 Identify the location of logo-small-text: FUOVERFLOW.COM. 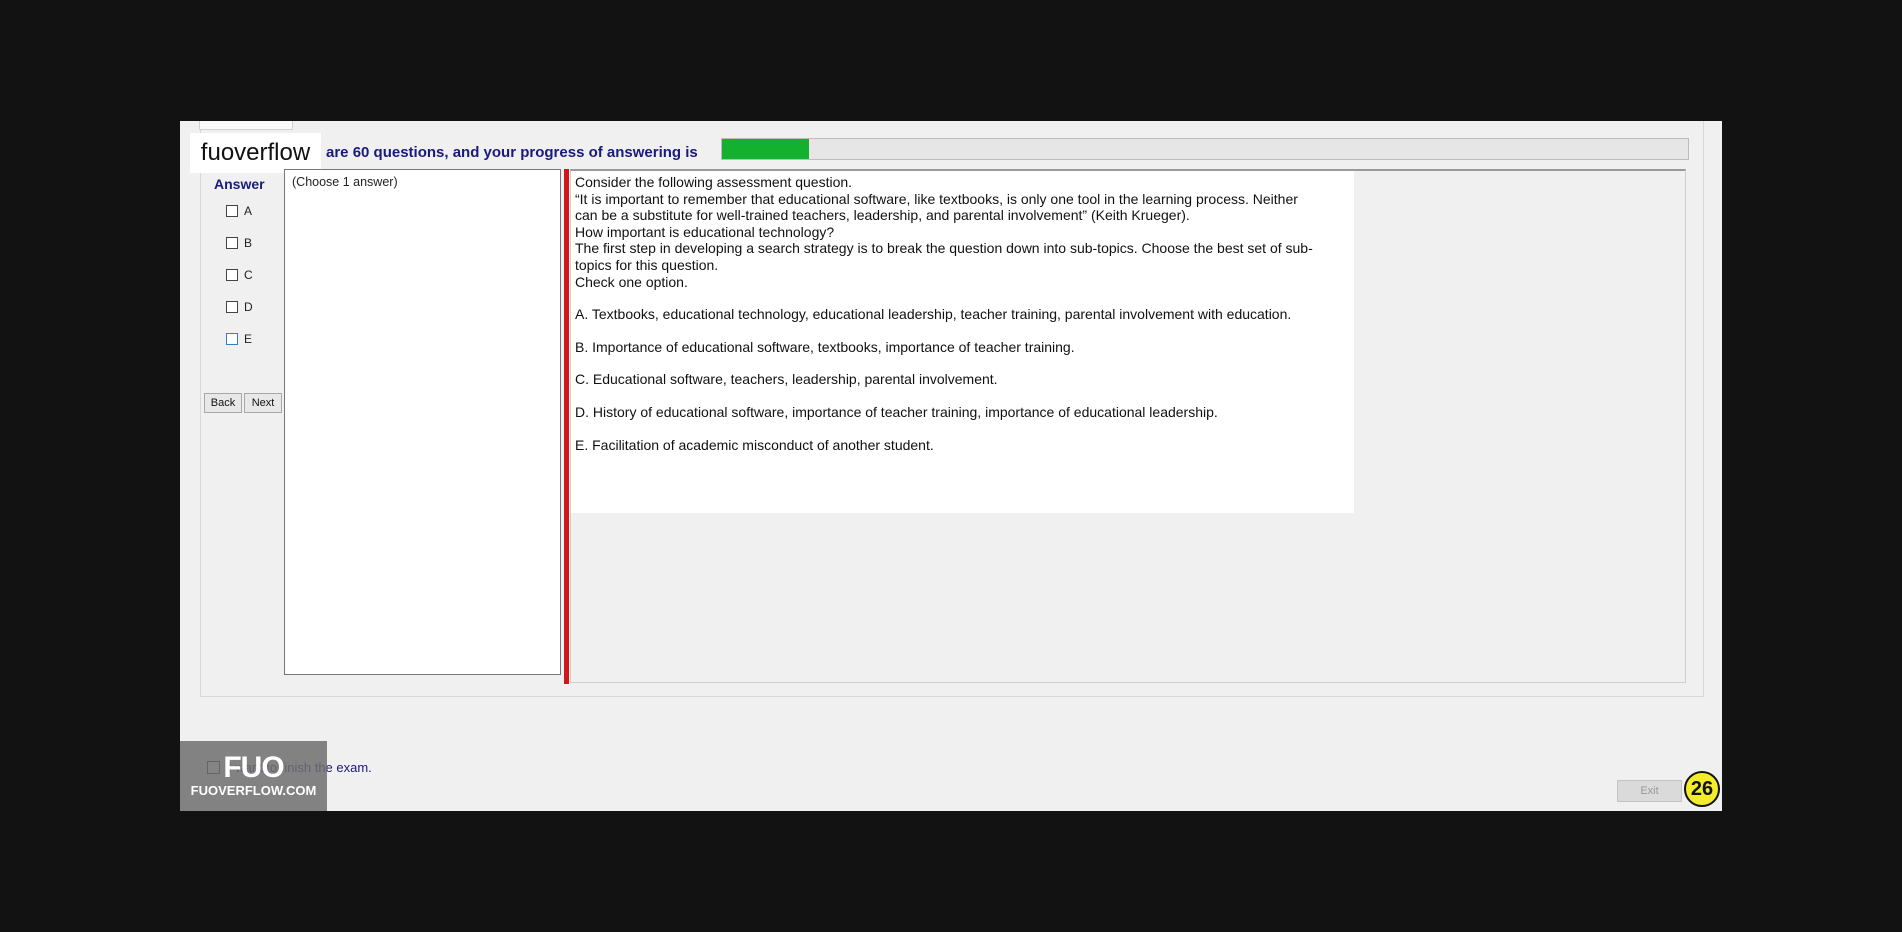
(253, 790).